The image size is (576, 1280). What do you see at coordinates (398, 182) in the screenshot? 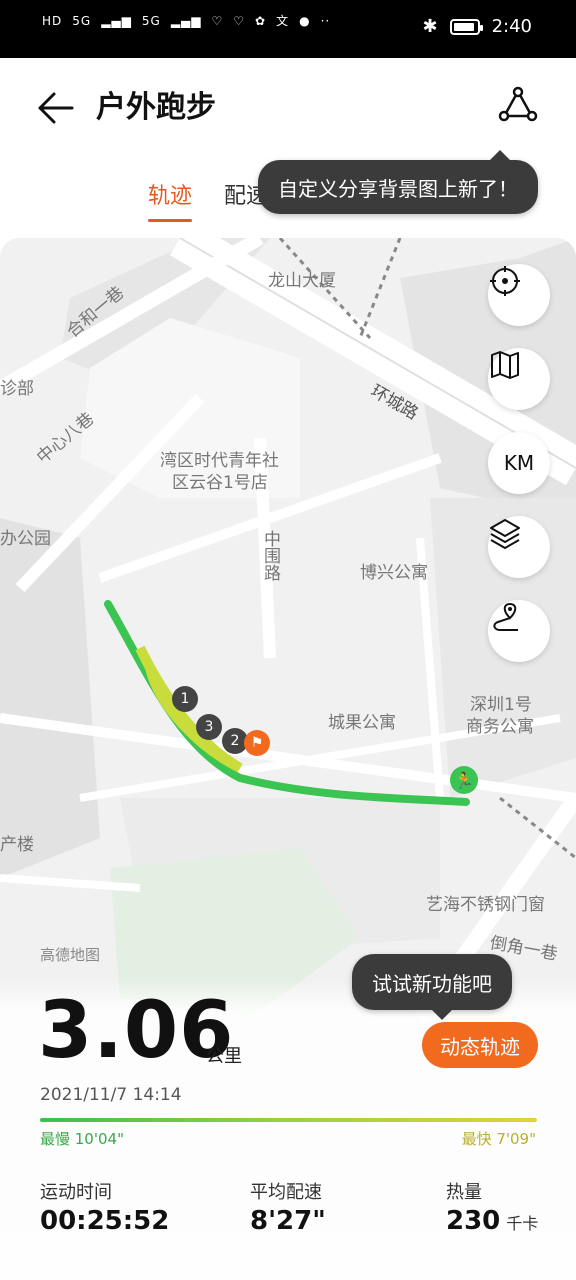
I see `share-background-tooltip: 自定义分享背景图上新了！` at bounding box center [398, 182].